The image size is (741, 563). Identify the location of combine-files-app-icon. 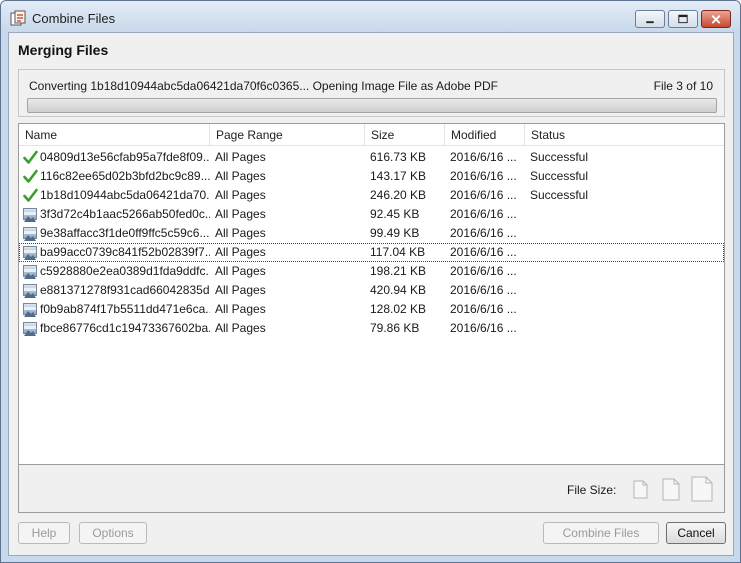
(18, 18).